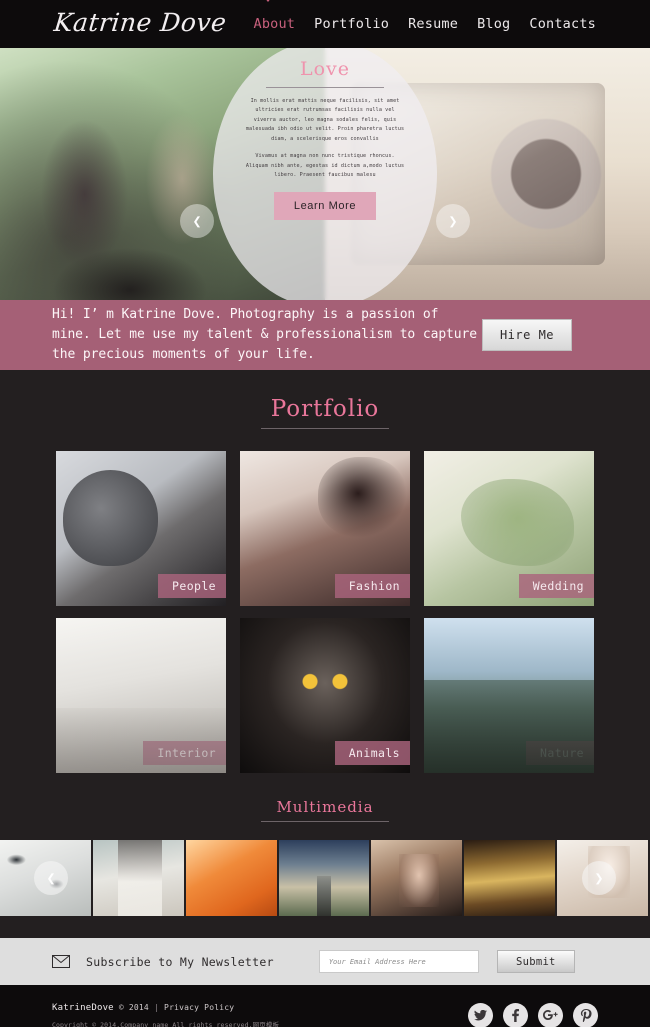 The width and height of the screenshot is (650, 1027). Describe the element at coordinates (562, 24) in the screenshot. I see `nav-item-contacts: Contacts` at that location.